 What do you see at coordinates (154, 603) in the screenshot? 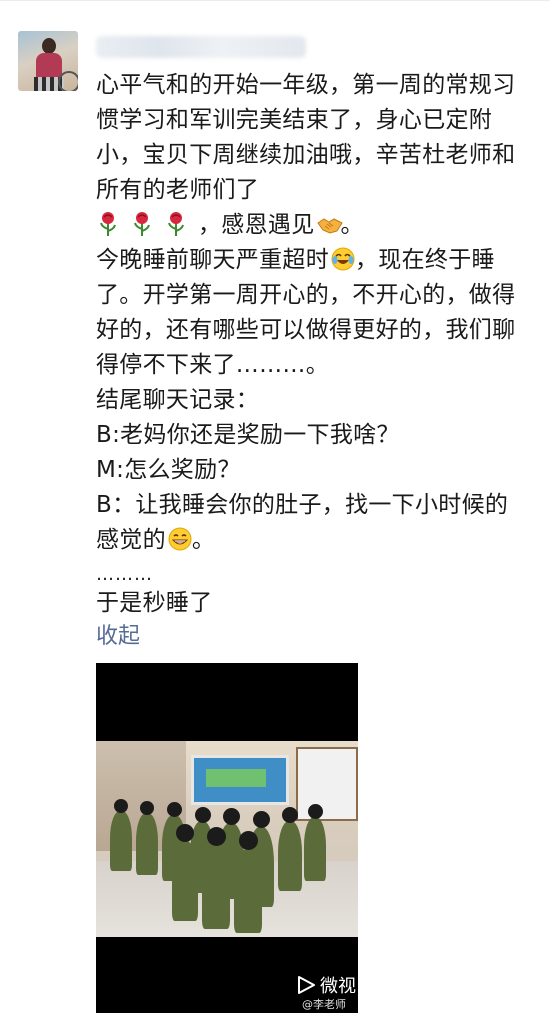
I see `post-paragraph-8: 于是秒睡了` at bounding box center [154, 603].